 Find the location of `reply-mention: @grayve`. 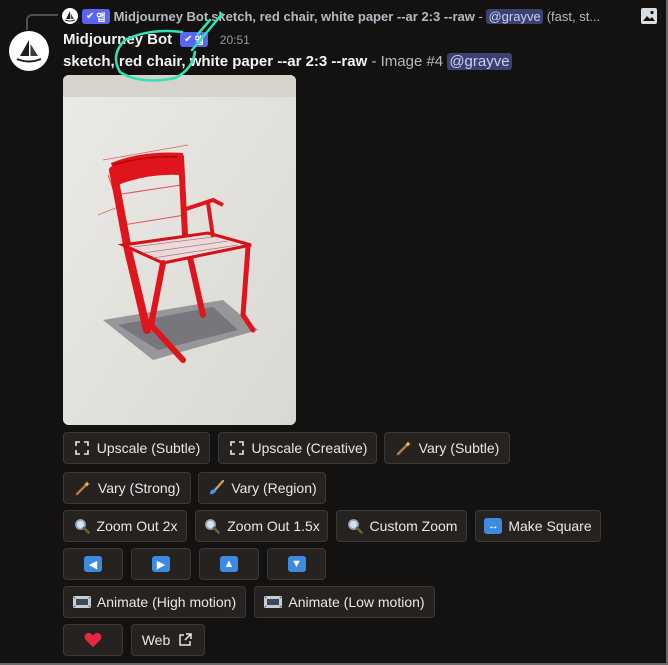

reply-mention: @grayve is located at coordinates (514, 16).